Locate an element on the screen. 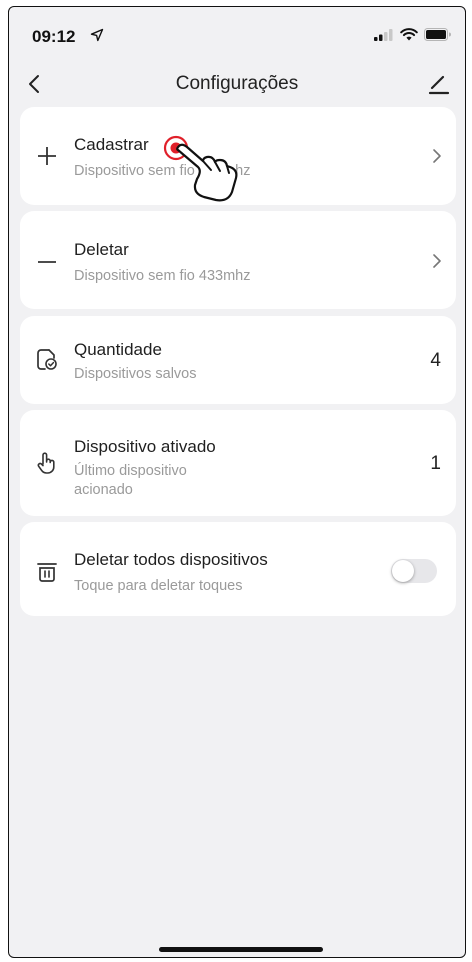  home-indicator is located at coordinates (241, 949).